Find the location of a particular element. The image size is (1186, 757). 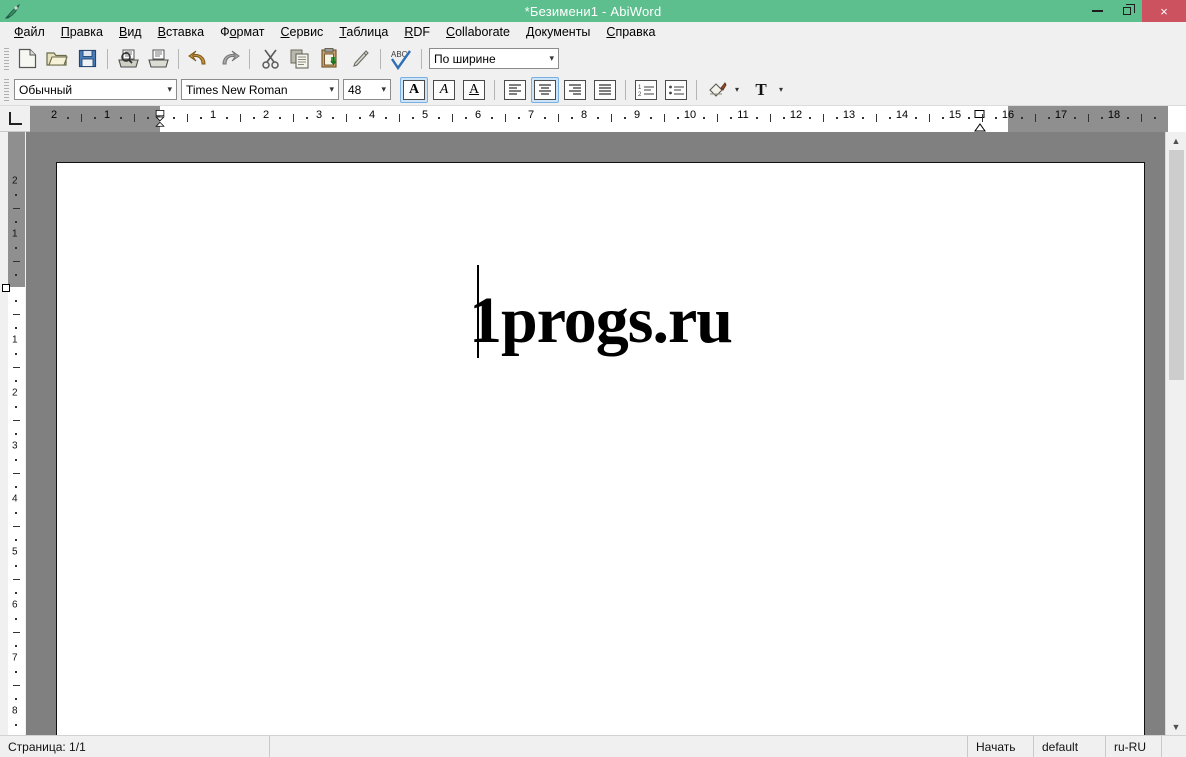

ruler-number: 3 is located at coordinates (319, 115).